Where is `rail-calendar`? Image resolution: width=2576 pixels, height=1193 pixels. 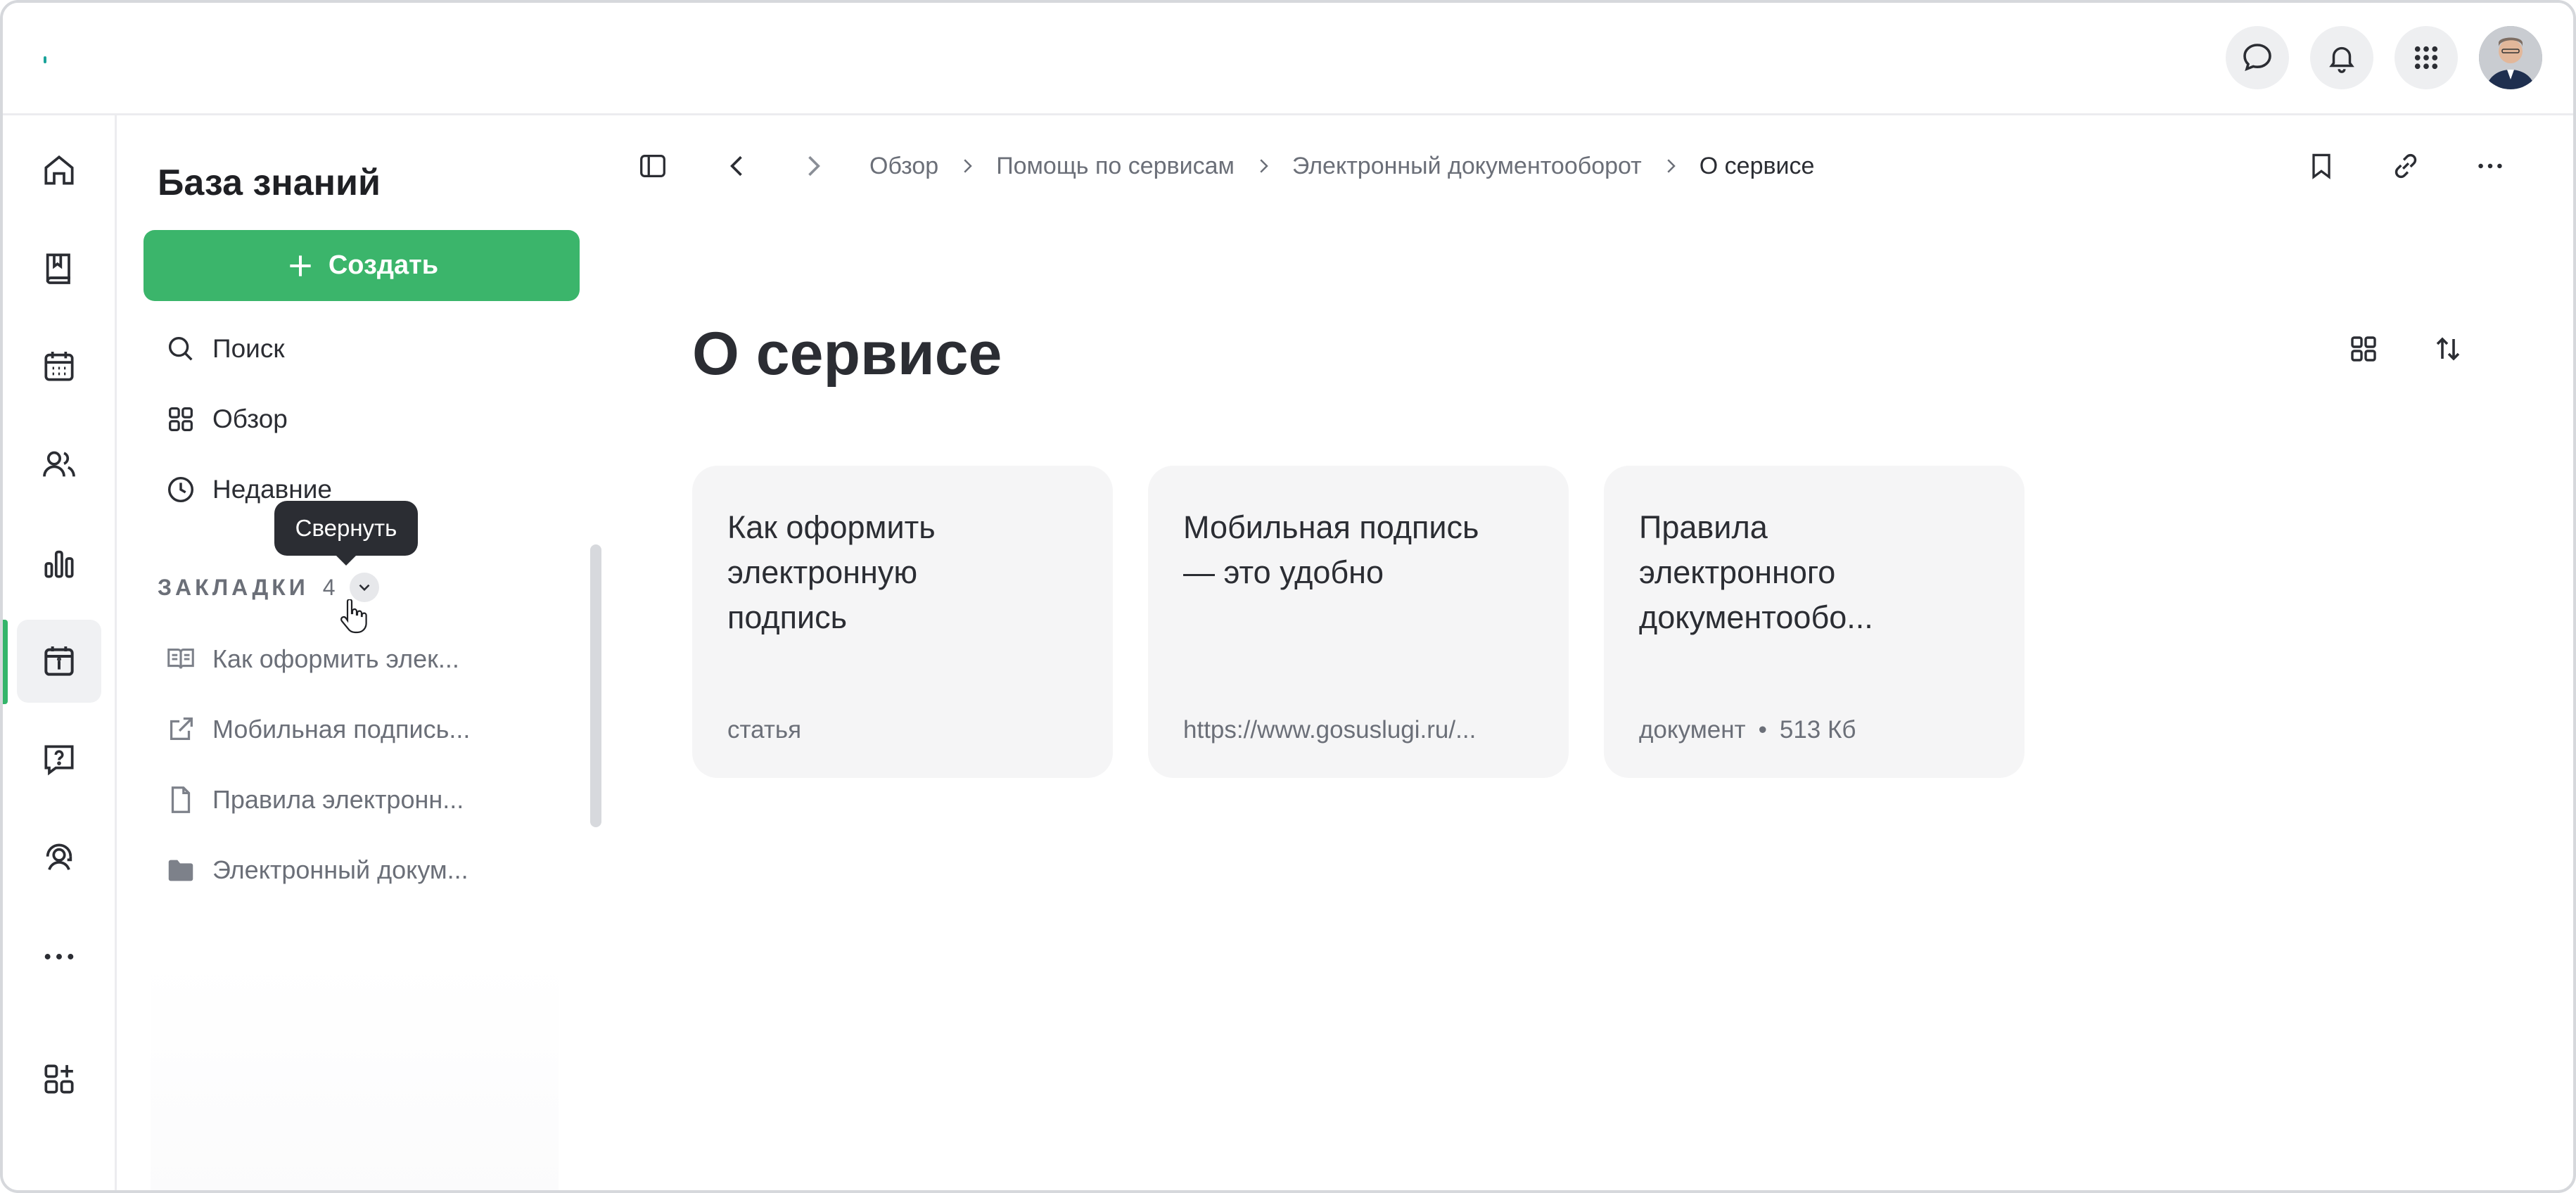 rail-calendar is located at coordinates (59, 366).